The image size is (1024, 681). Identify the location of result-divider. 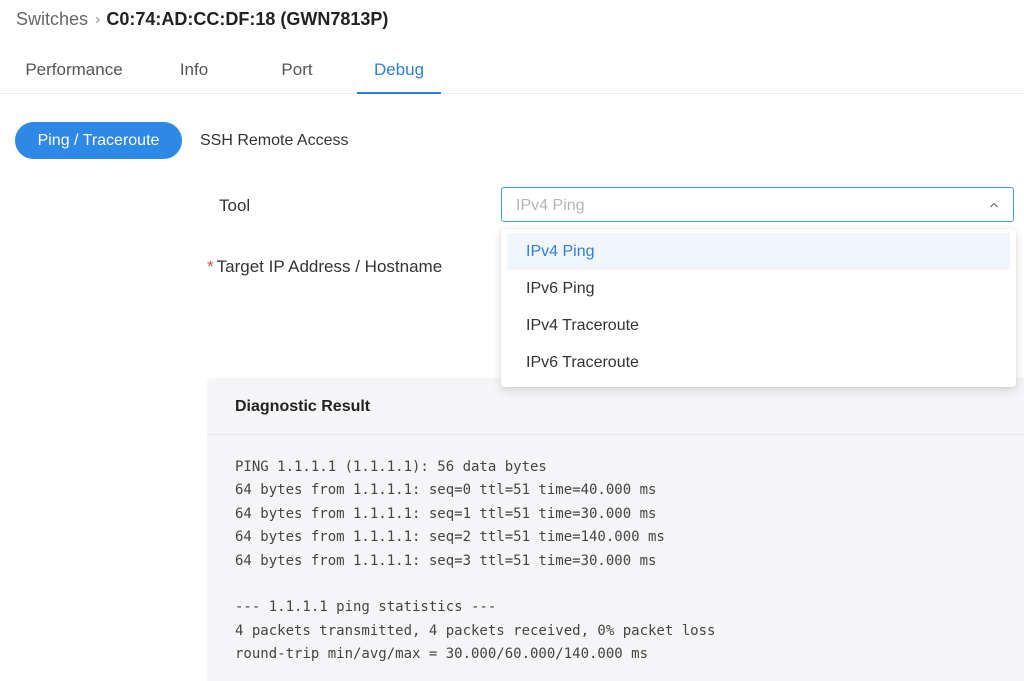
(615, 434).